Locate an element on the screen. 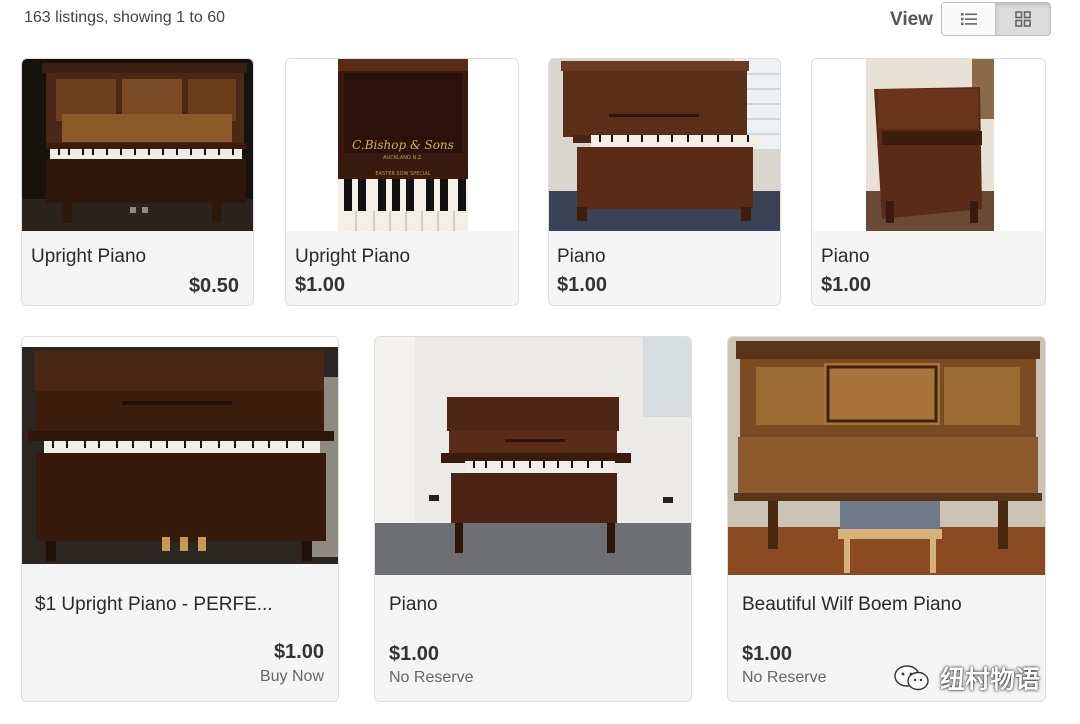  results-header: 163 listings, showing 1 to 60 View is located at coordinates (540, 20).